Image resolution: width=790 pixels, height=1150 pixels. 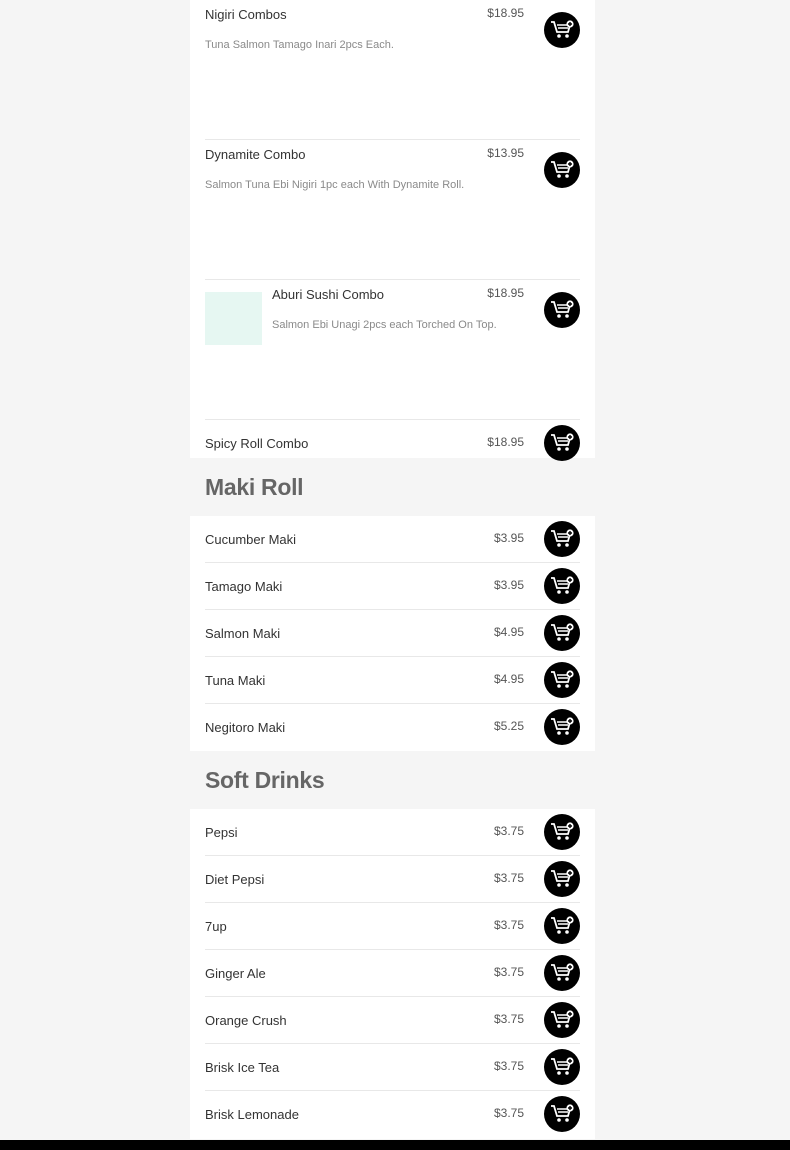 I want to click on menu-item: 7up $3.75, so click(x=392, y=926).